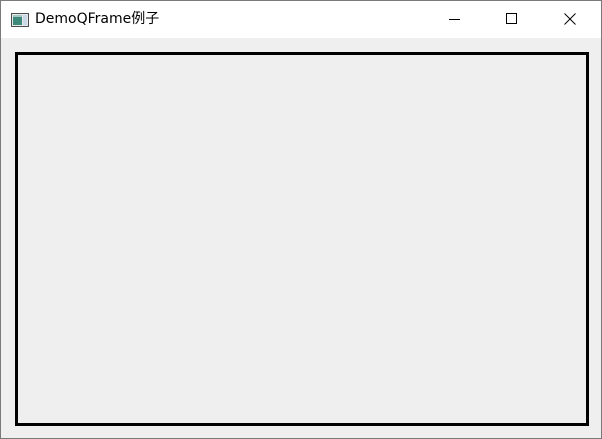 Image resolution: width=602 pixels, height=439 pixels. I want to click on window-title: DemoQFrame例子, so click(97, 19).